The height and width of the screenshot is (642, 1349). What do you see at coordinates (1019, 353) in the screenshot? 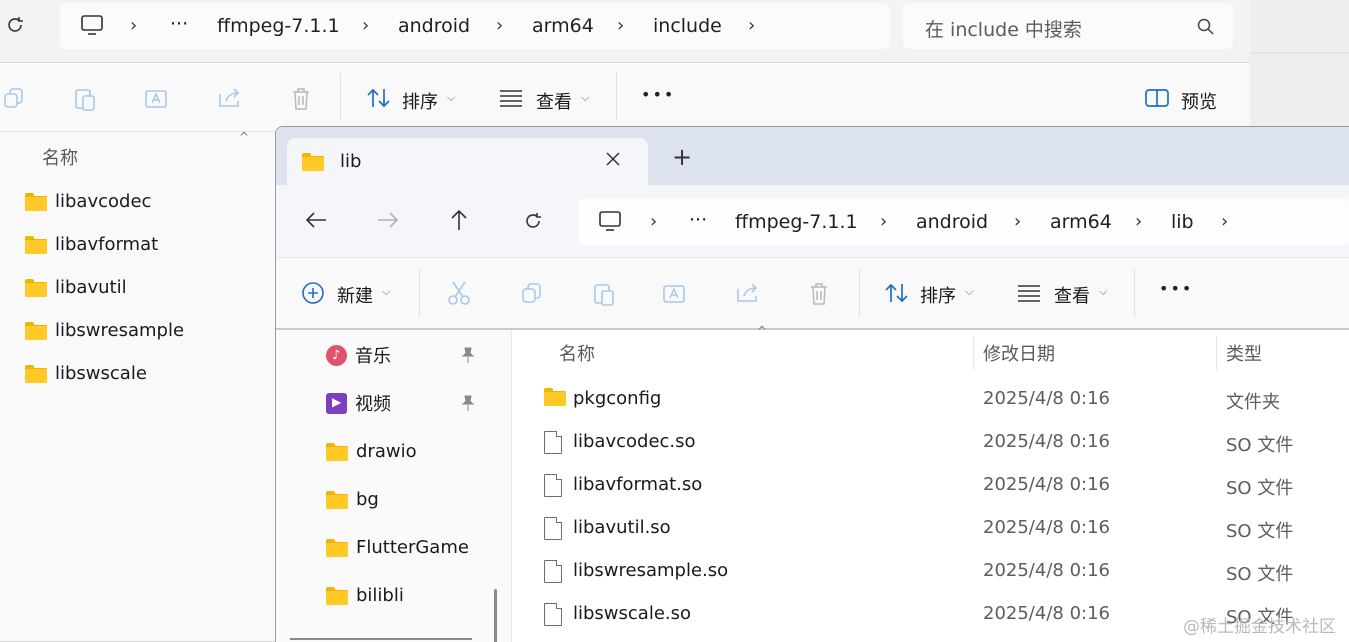
I see `column-header-date: 修改日期` at bounding box center [1019, 353].